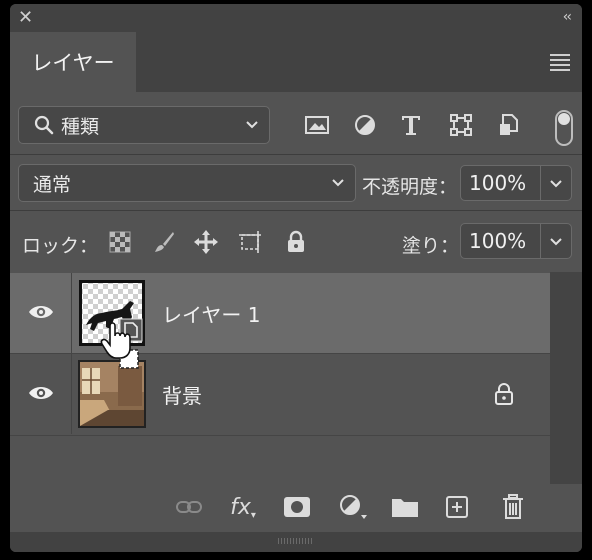  Describe the element at coordinates (112, 394) in the screenshot. I see `layer-thumbnail` at that location.